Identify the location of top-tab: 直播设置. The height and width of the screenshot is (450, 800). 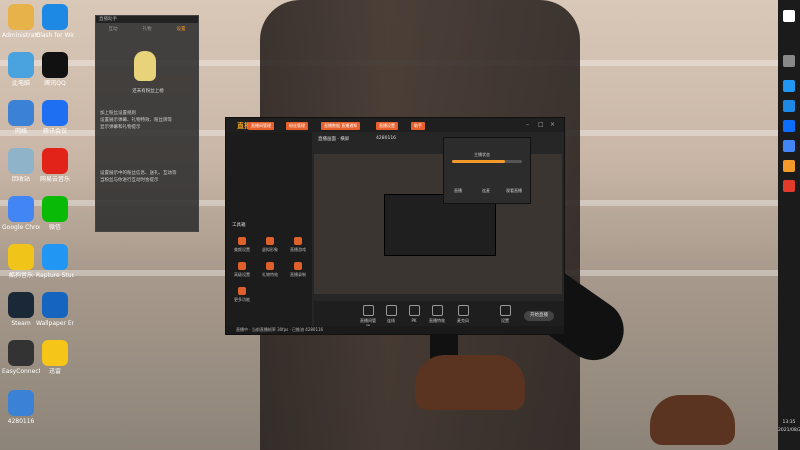
(387, 126).